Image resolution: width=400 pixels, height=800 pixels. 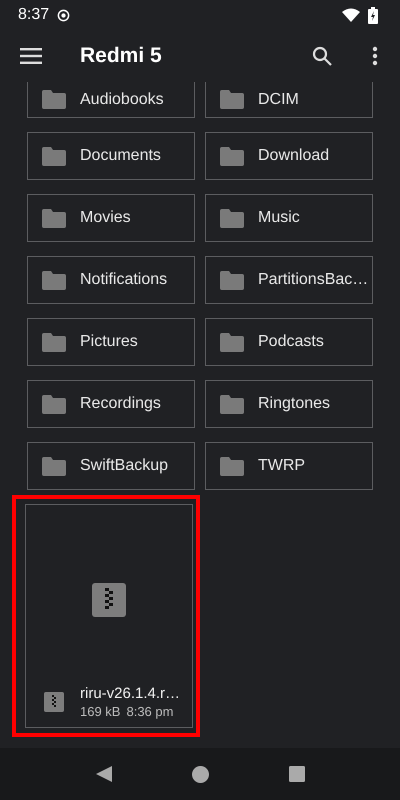 I want to click on target-icon, so click(x=63, y=15).